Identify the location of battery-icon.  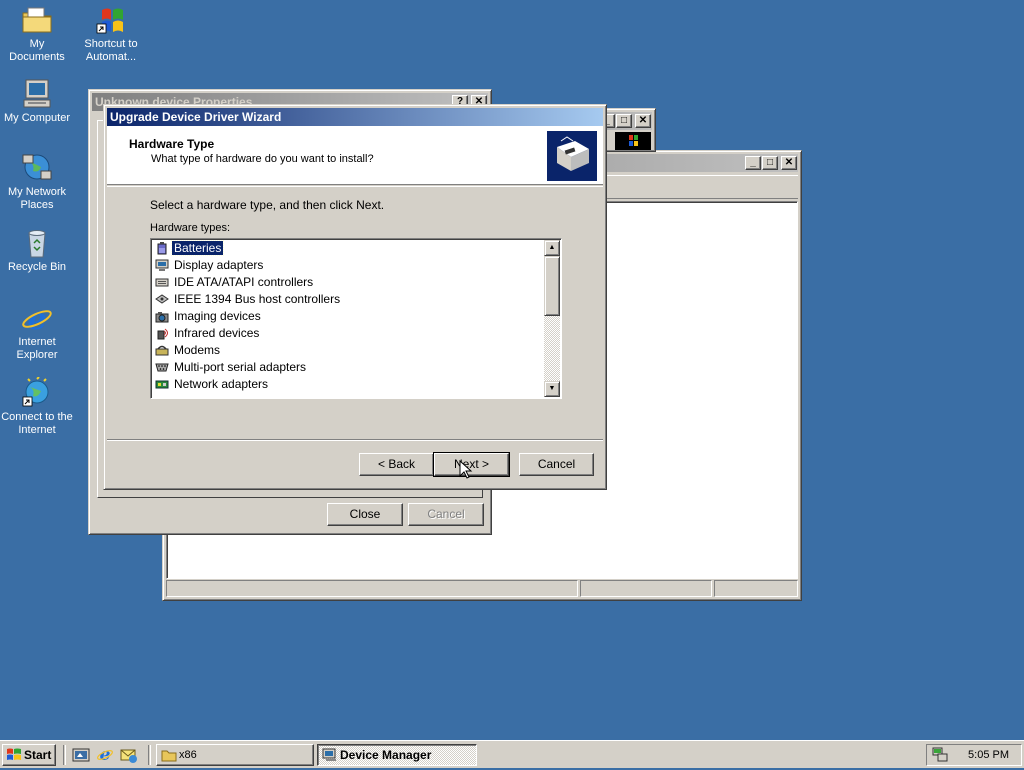
(162, 248).